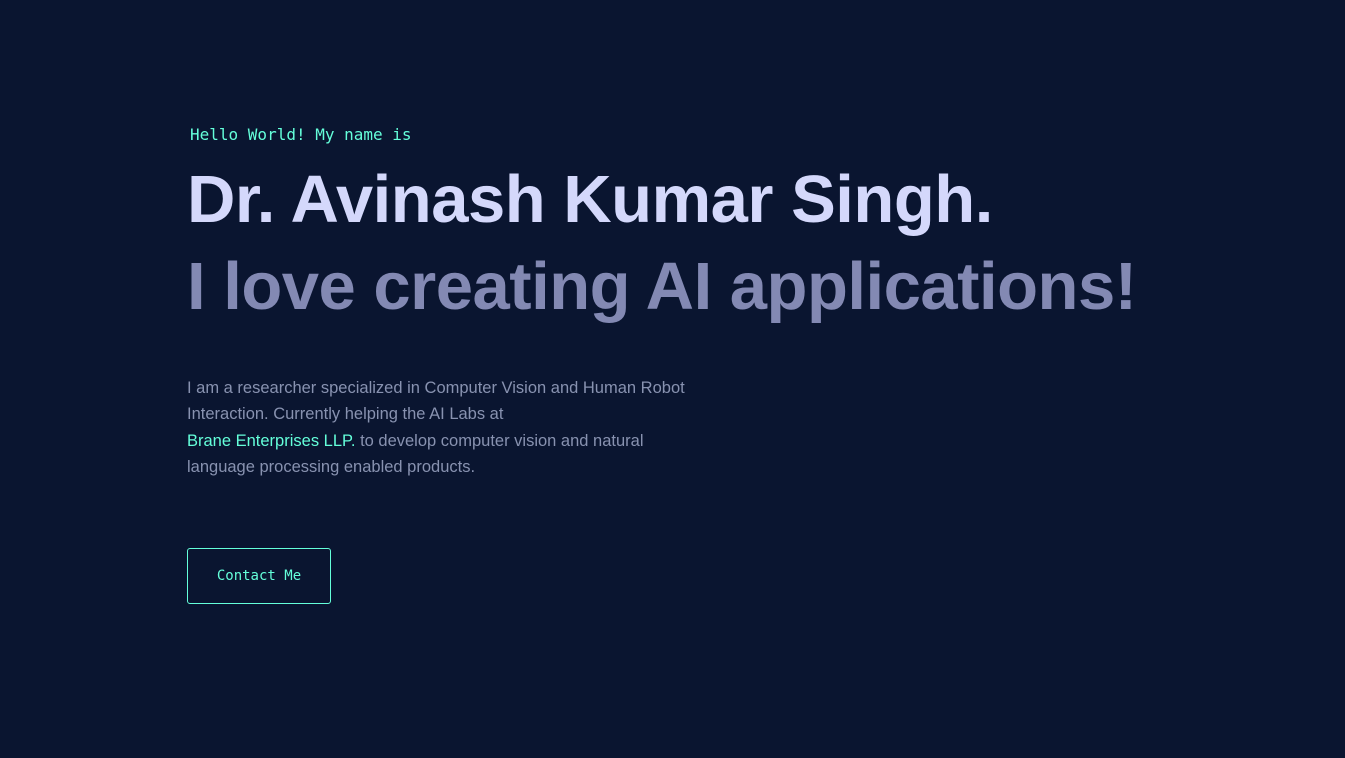 Image resolution: width=1345 pixels, height=758 pixels. Describe the element at coordinates (271, 441) in the screenshot. I see `company-link: Brane Enterprises LLP.` at that location.